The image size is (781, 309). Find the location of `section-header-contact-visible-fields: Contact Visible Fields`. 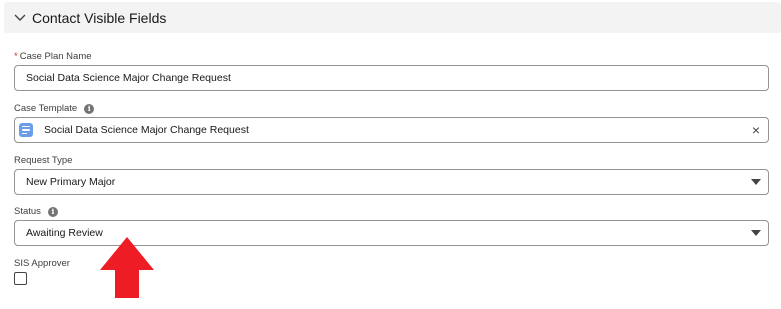

section-header-contact-visible-fields: Contact Visible Fields is located at coordinates (392, 17).